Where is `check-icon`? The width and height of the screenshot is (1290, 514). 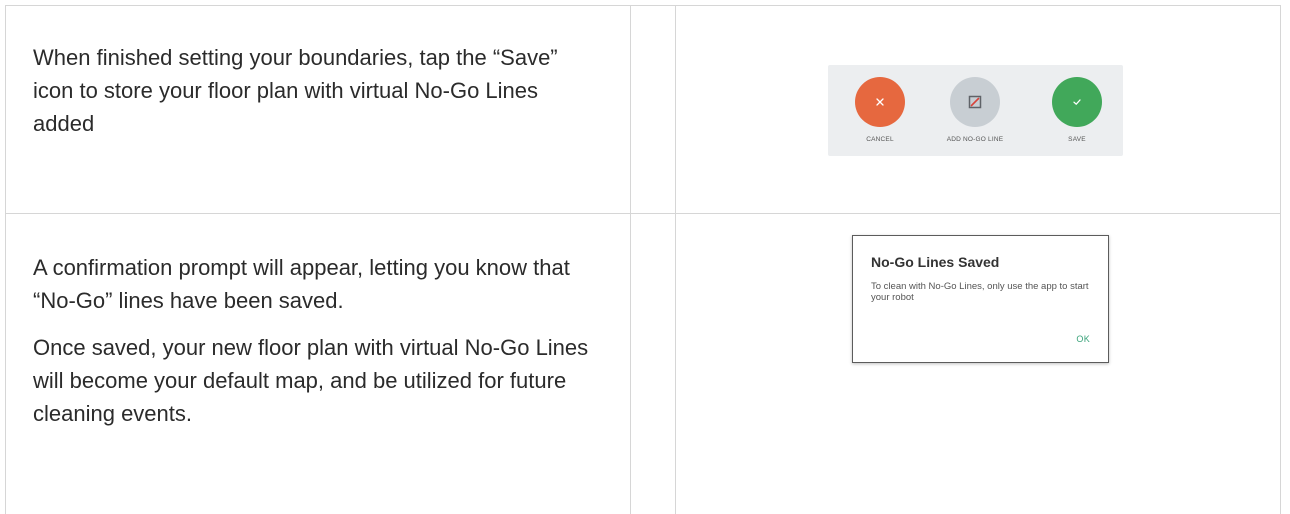 check-icon is located at coordinates (1077, 102).